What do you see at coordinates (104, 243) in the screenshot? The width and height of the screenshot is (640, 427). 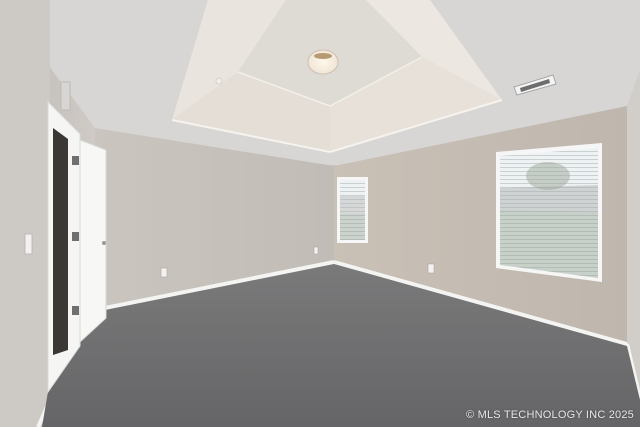 I see `door-knob-icon` at bounding box center [104, 243].